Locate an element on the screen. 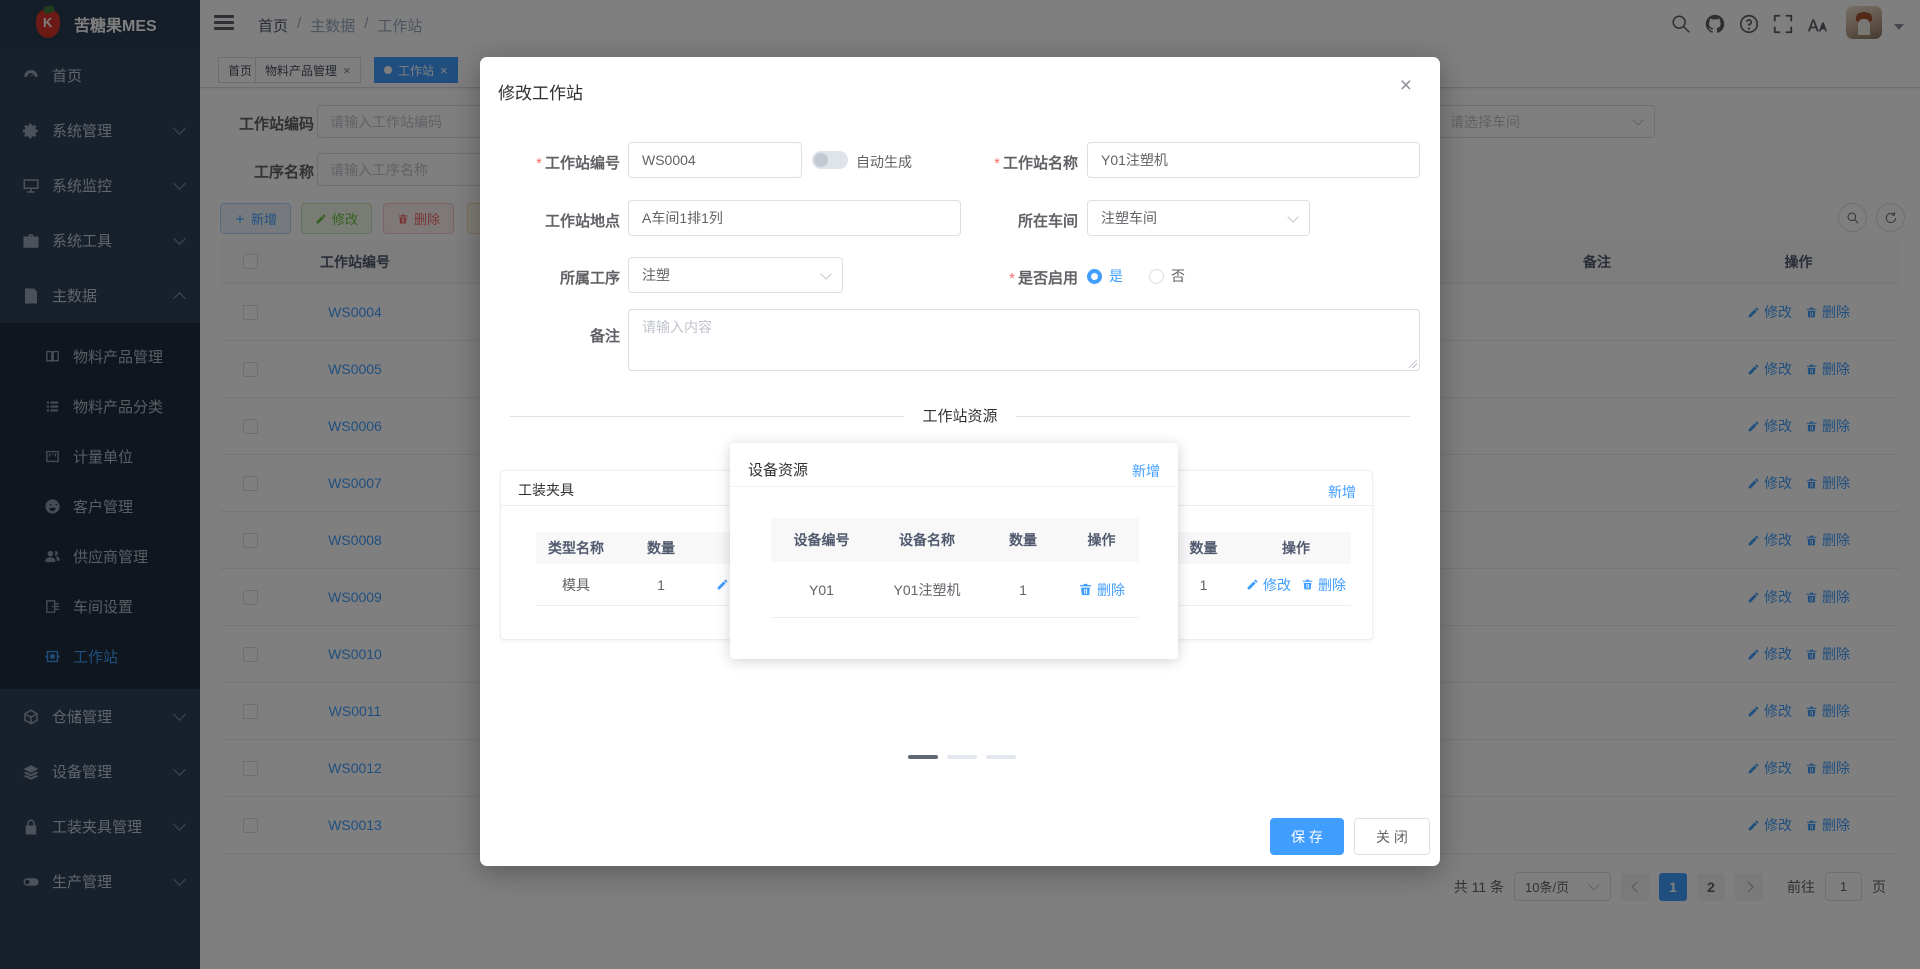 Image resolution: width=1920 pixels, height=969 pixels. right-panel-edit-link: 修改 is located at coordinates (1268, 585).